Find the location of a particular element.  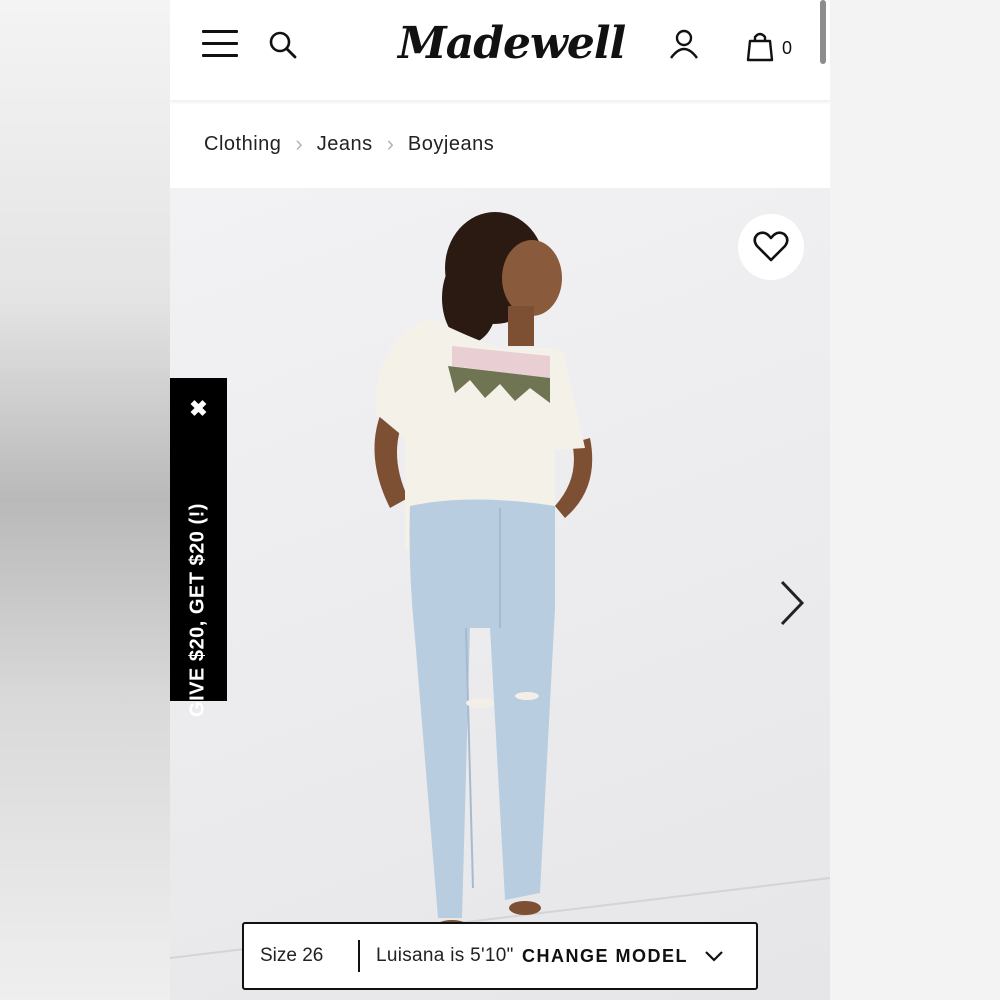

change-model-button: CHANGE MODEL is located at coordinates (623, 956).